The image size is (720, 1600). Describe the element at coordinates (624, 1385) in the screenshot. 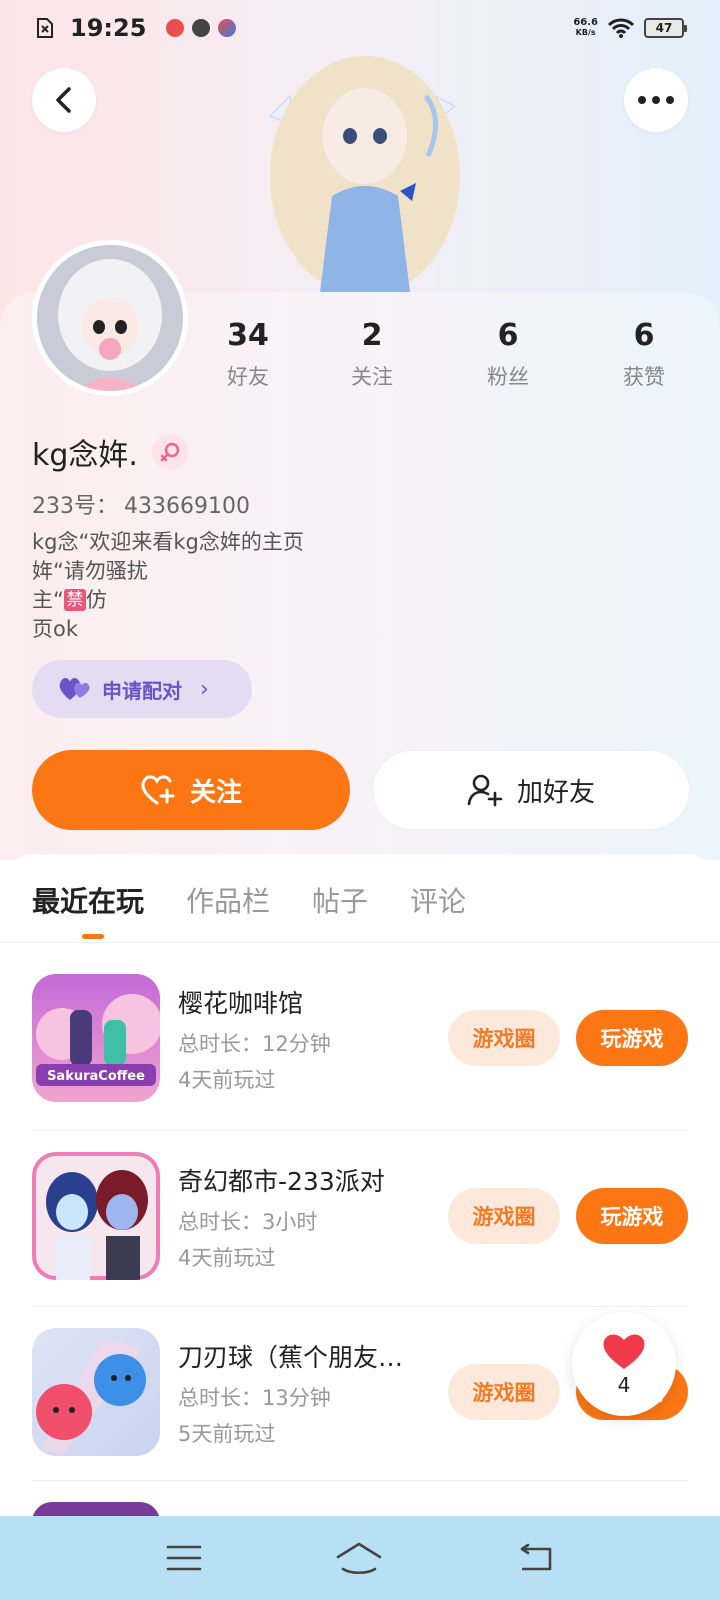

I see `like-count: 4` at that location.